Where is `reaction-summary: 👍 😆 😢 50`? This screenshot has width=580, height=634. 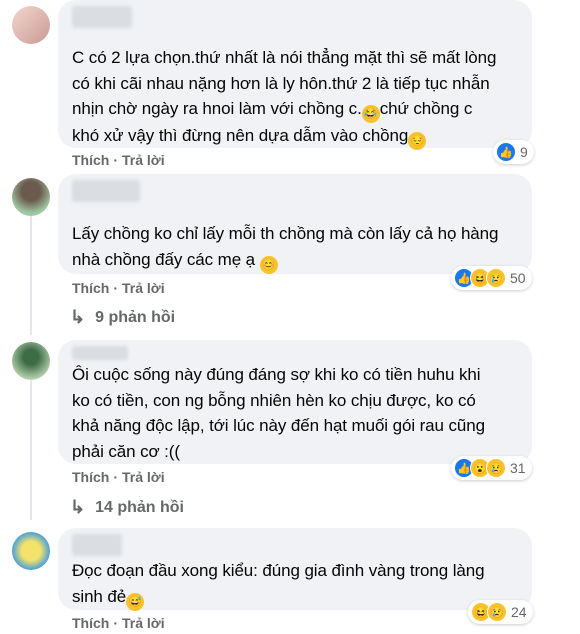 reaction-summary: 👍 😆 😢 50 is located at coordinates (491, 278).